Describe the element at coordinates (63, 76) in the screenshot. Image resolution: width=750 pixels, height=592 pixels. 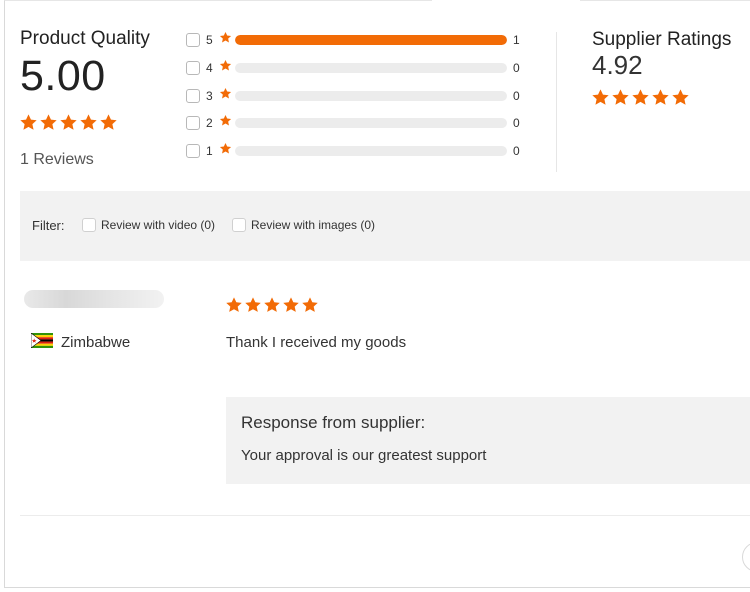
I see `product-quality-score: 5.00` at that location.